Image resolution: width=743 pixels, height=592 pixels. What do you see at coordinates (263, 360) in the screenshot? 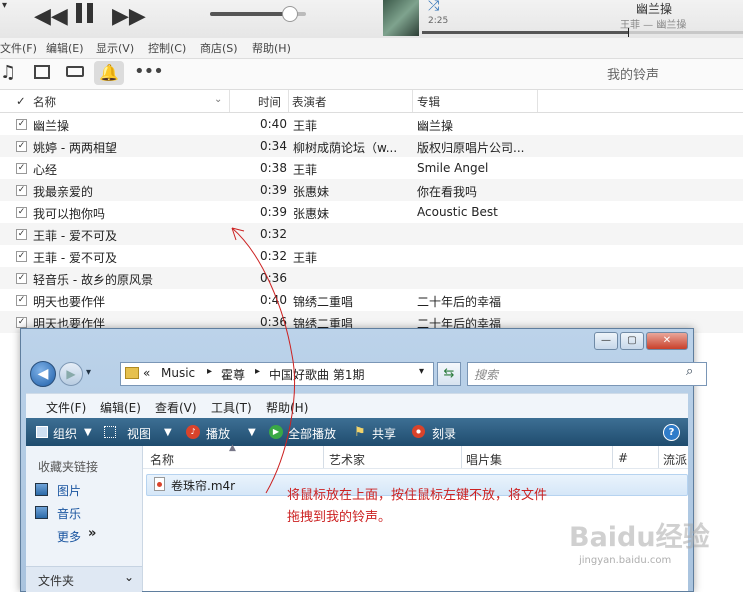
I see `drag-arrow-line` at bounding box center [263, 360].